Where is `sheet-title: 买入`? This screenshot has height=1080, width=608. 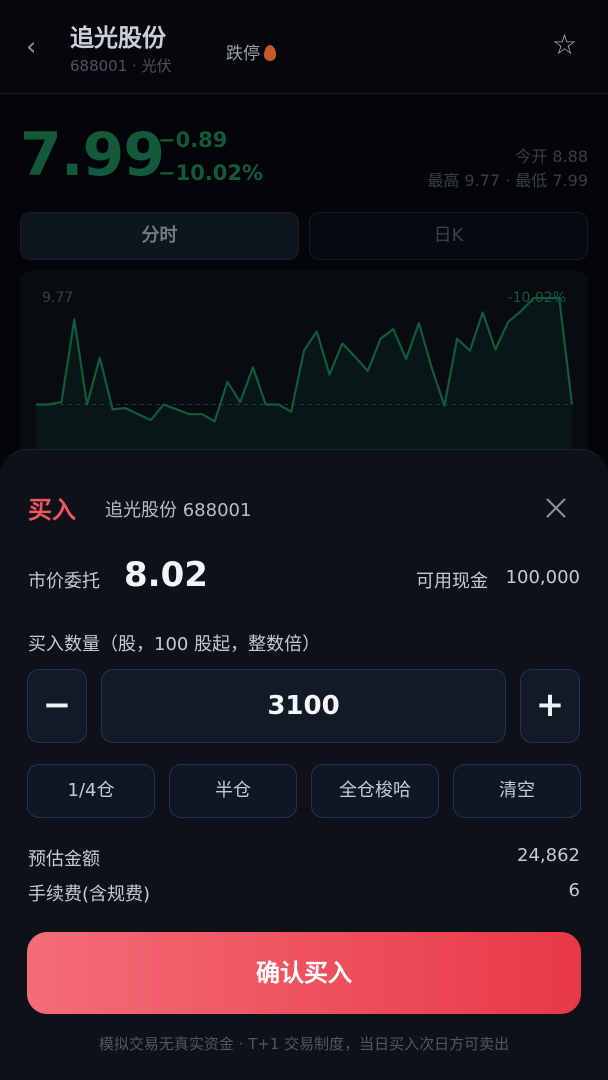 sheet-title: 买入 is located at coordinates (52, 510).